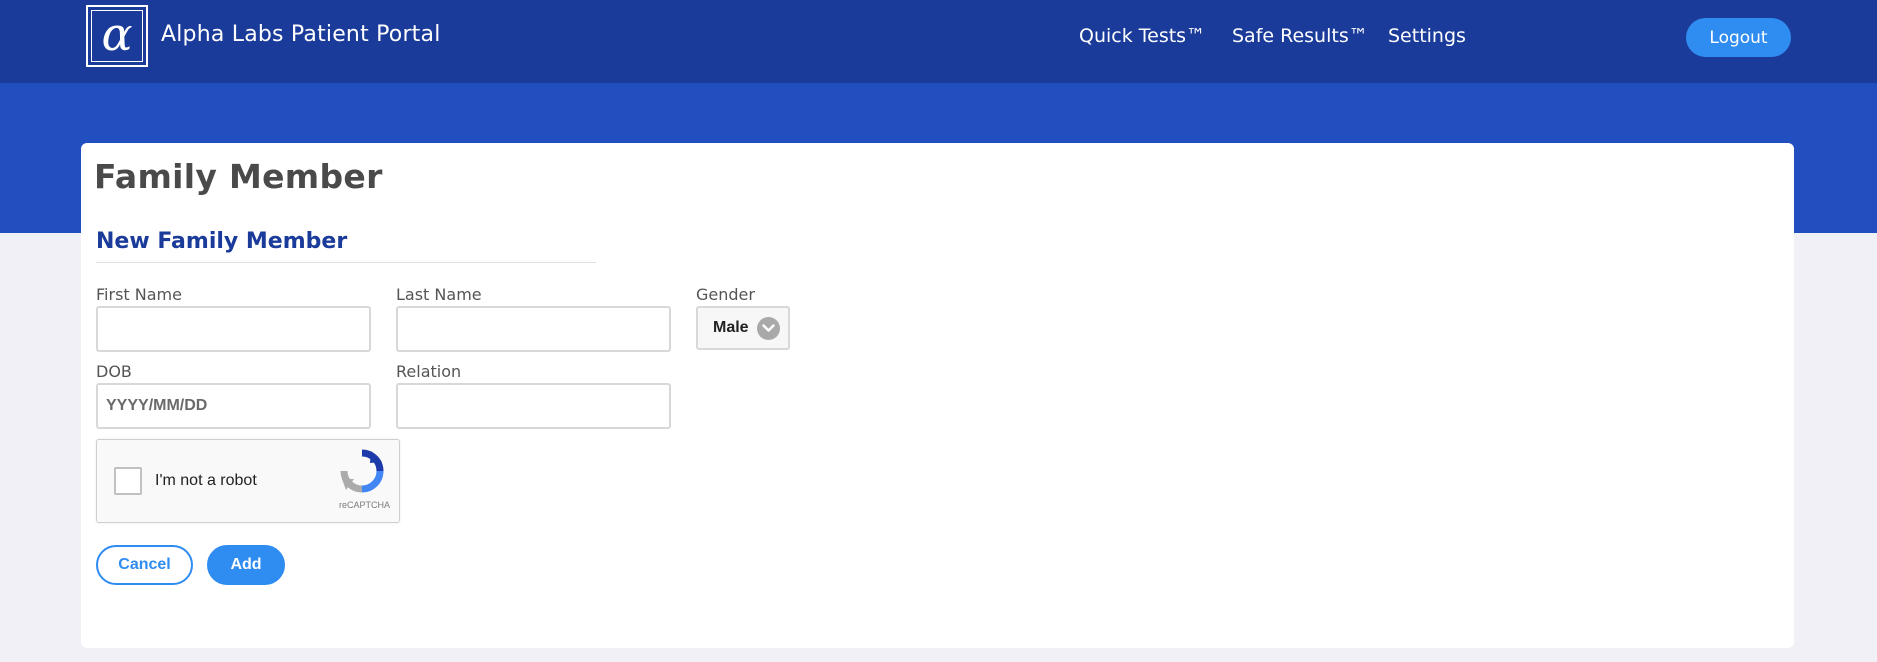 The height and width of the screenshot is (662, 1877). Describe the element at coordinates (222, 241) in the screenshot. I see `section-title: New Family Member` at that location.